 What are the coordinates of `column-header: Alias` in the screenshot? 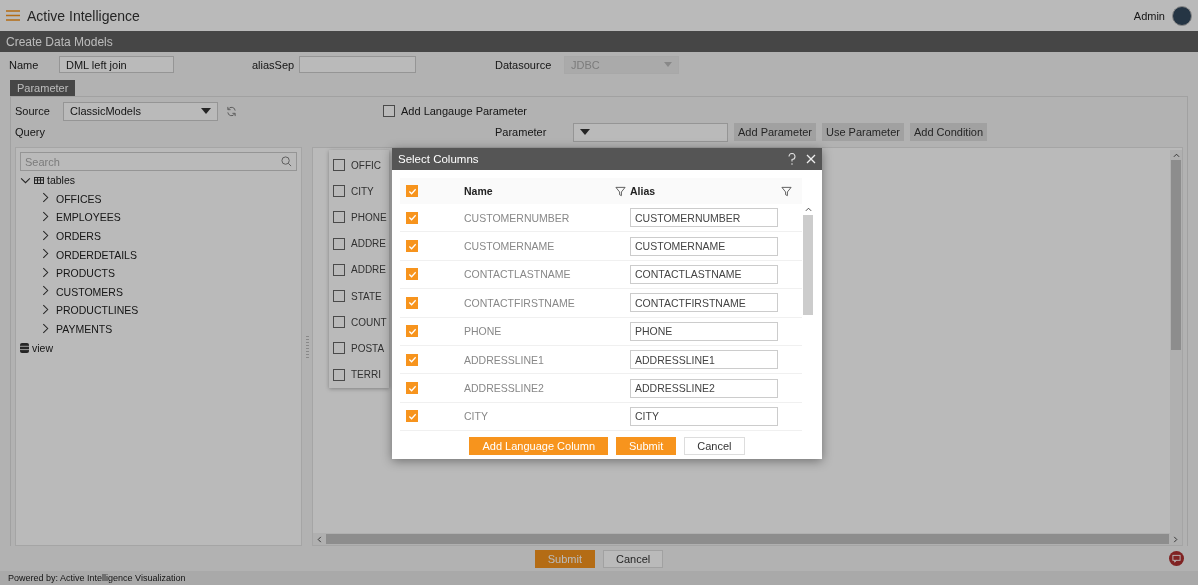 It's located at (643, 191).